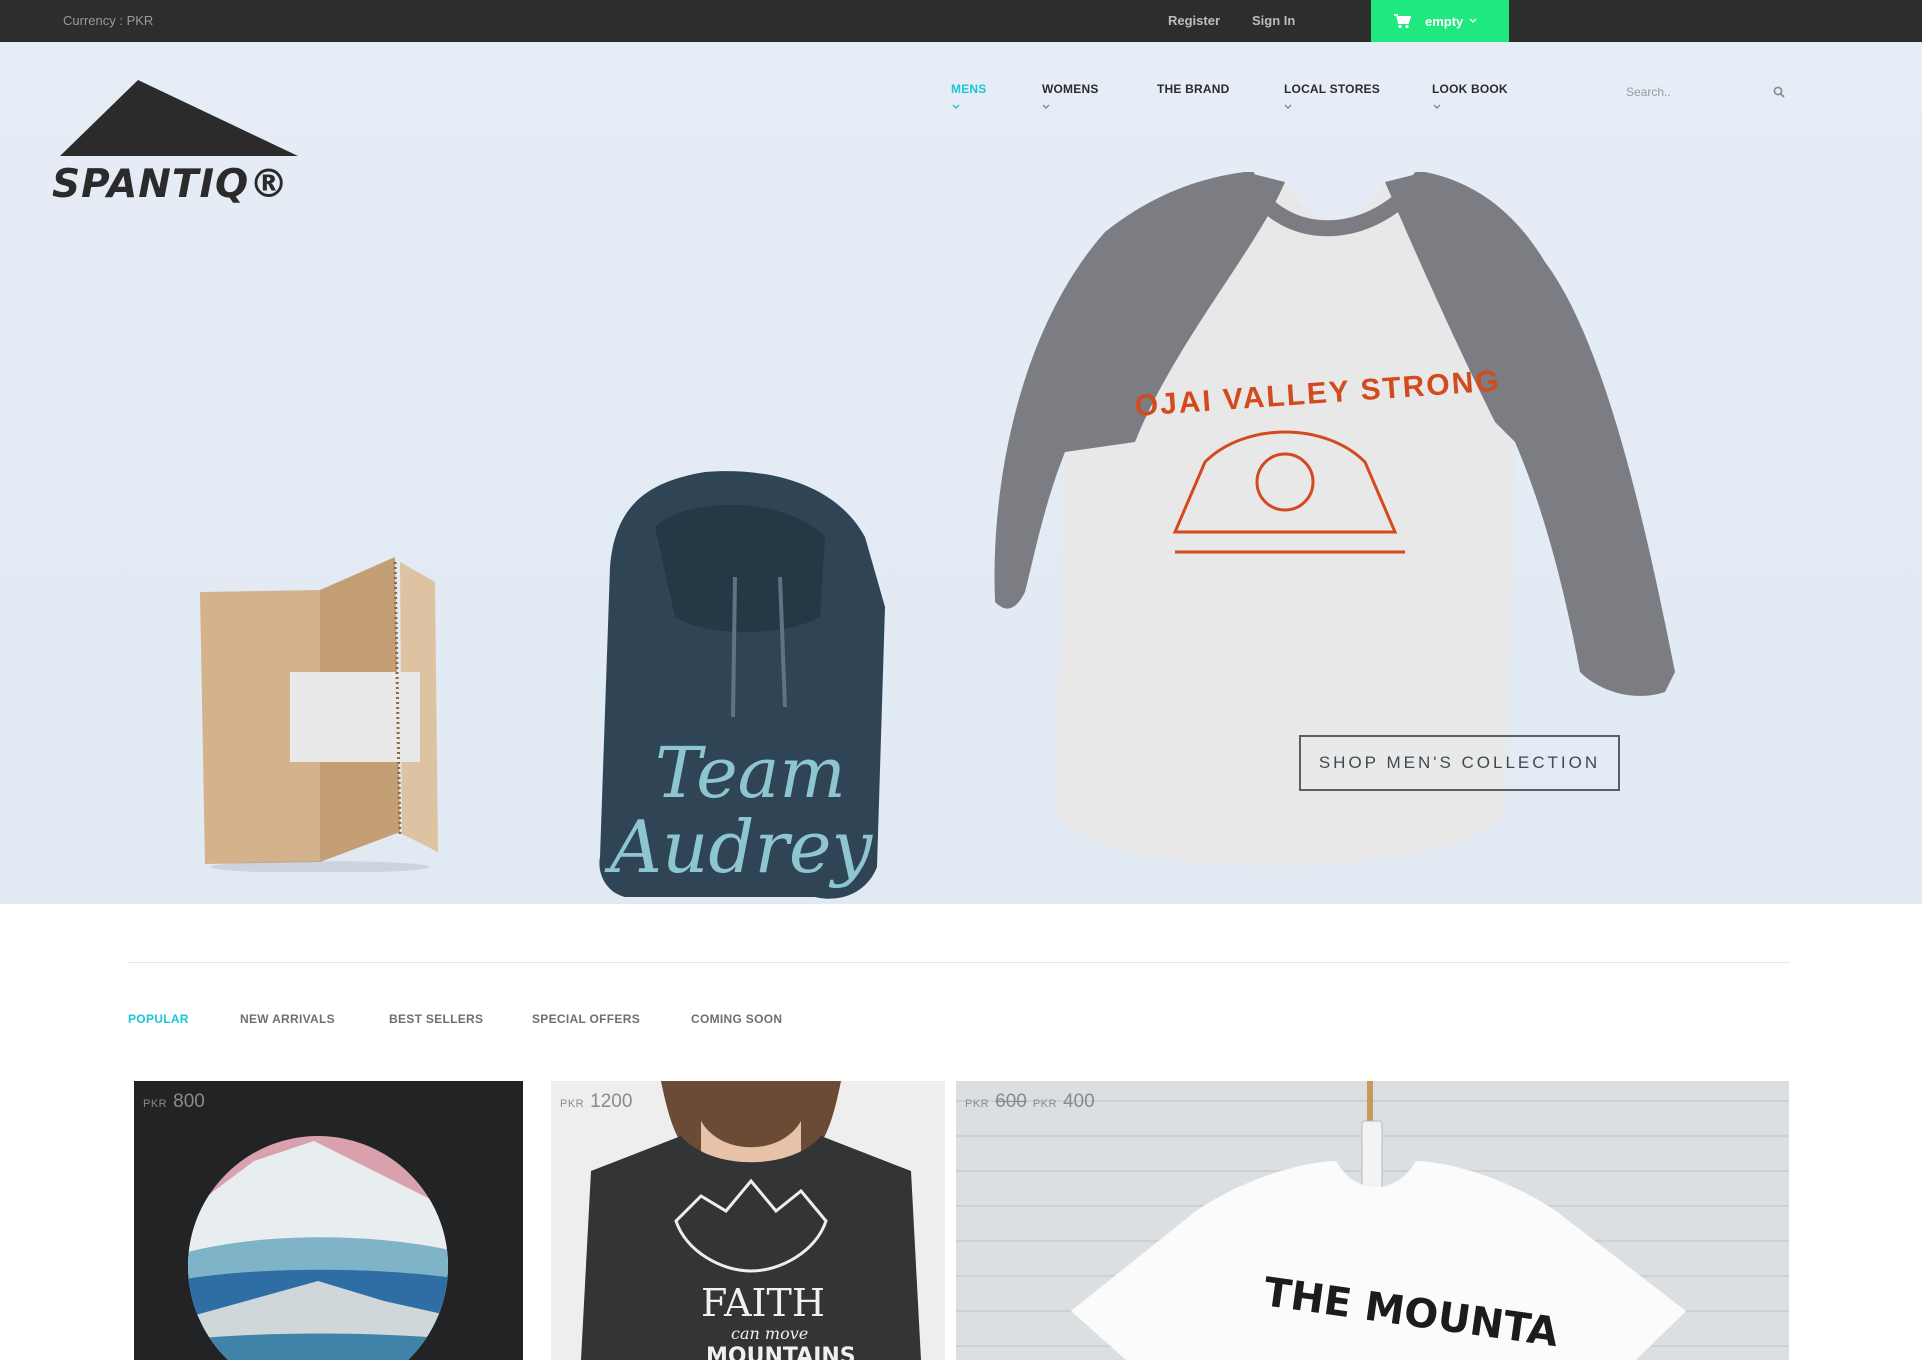 This screenshot has height=1360, width=1922. Describe the element at coordinates (959, 962) in the screenshot. I see `section-divider` at that location.